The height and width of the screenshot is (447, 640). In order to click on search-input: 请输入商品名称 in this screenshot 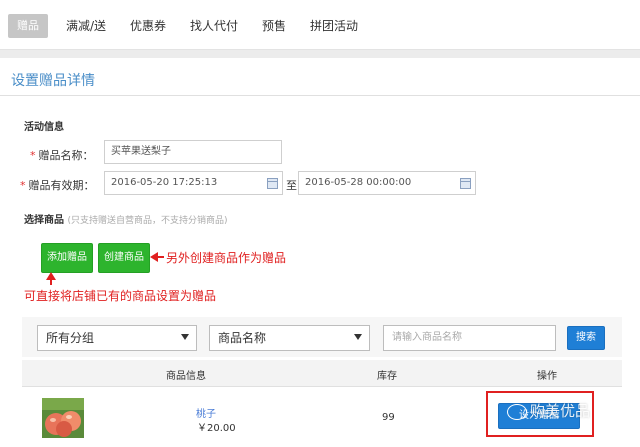, I will do `click(469, 338)`.